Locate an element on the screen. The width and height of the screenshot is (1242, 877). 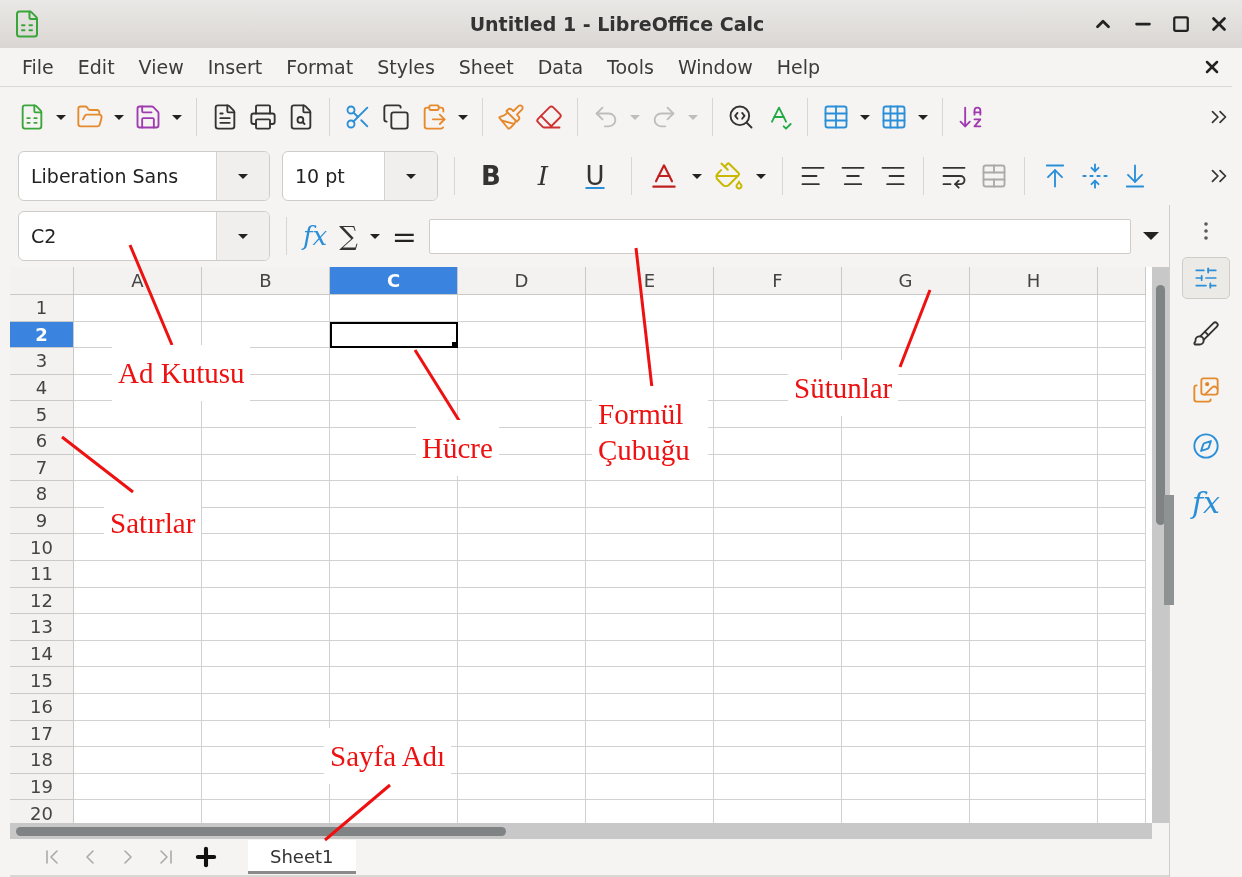
menu-item: Sheet is located at coordinates (486, 67).